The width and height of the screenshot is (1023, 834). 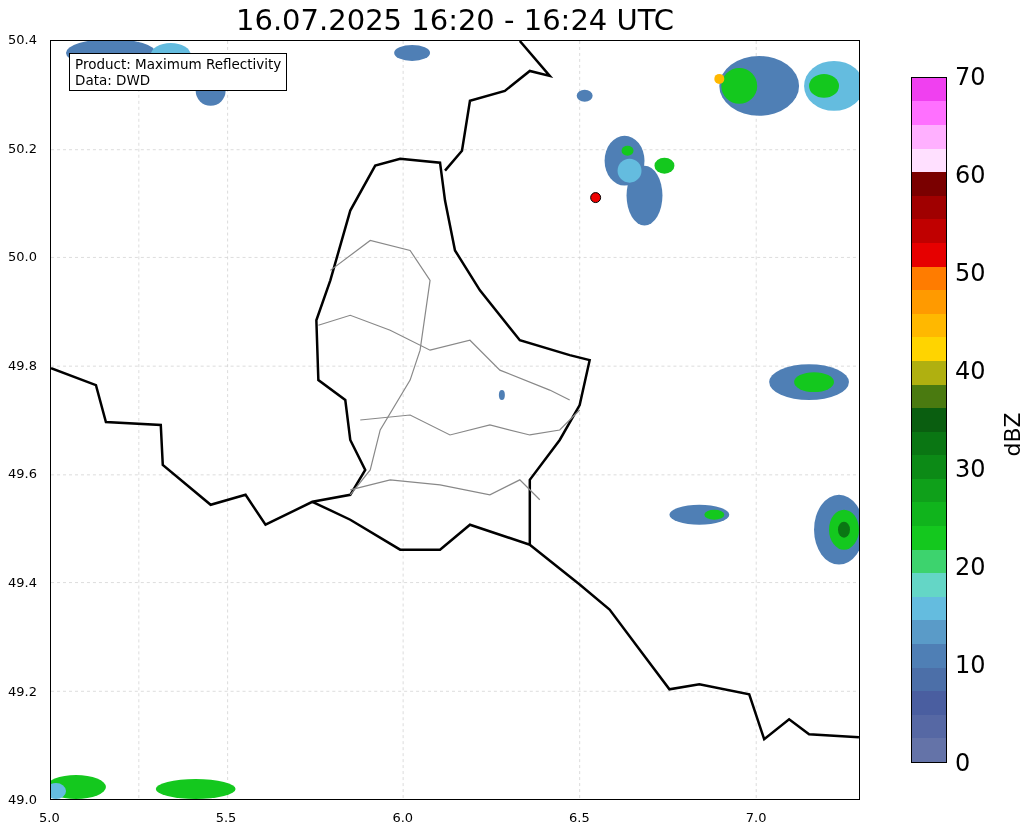 What do you see at coordinates (970, 371) in the screenshot?
I see `colorbar-tick-label: 40` at bounding box center [970, 371].